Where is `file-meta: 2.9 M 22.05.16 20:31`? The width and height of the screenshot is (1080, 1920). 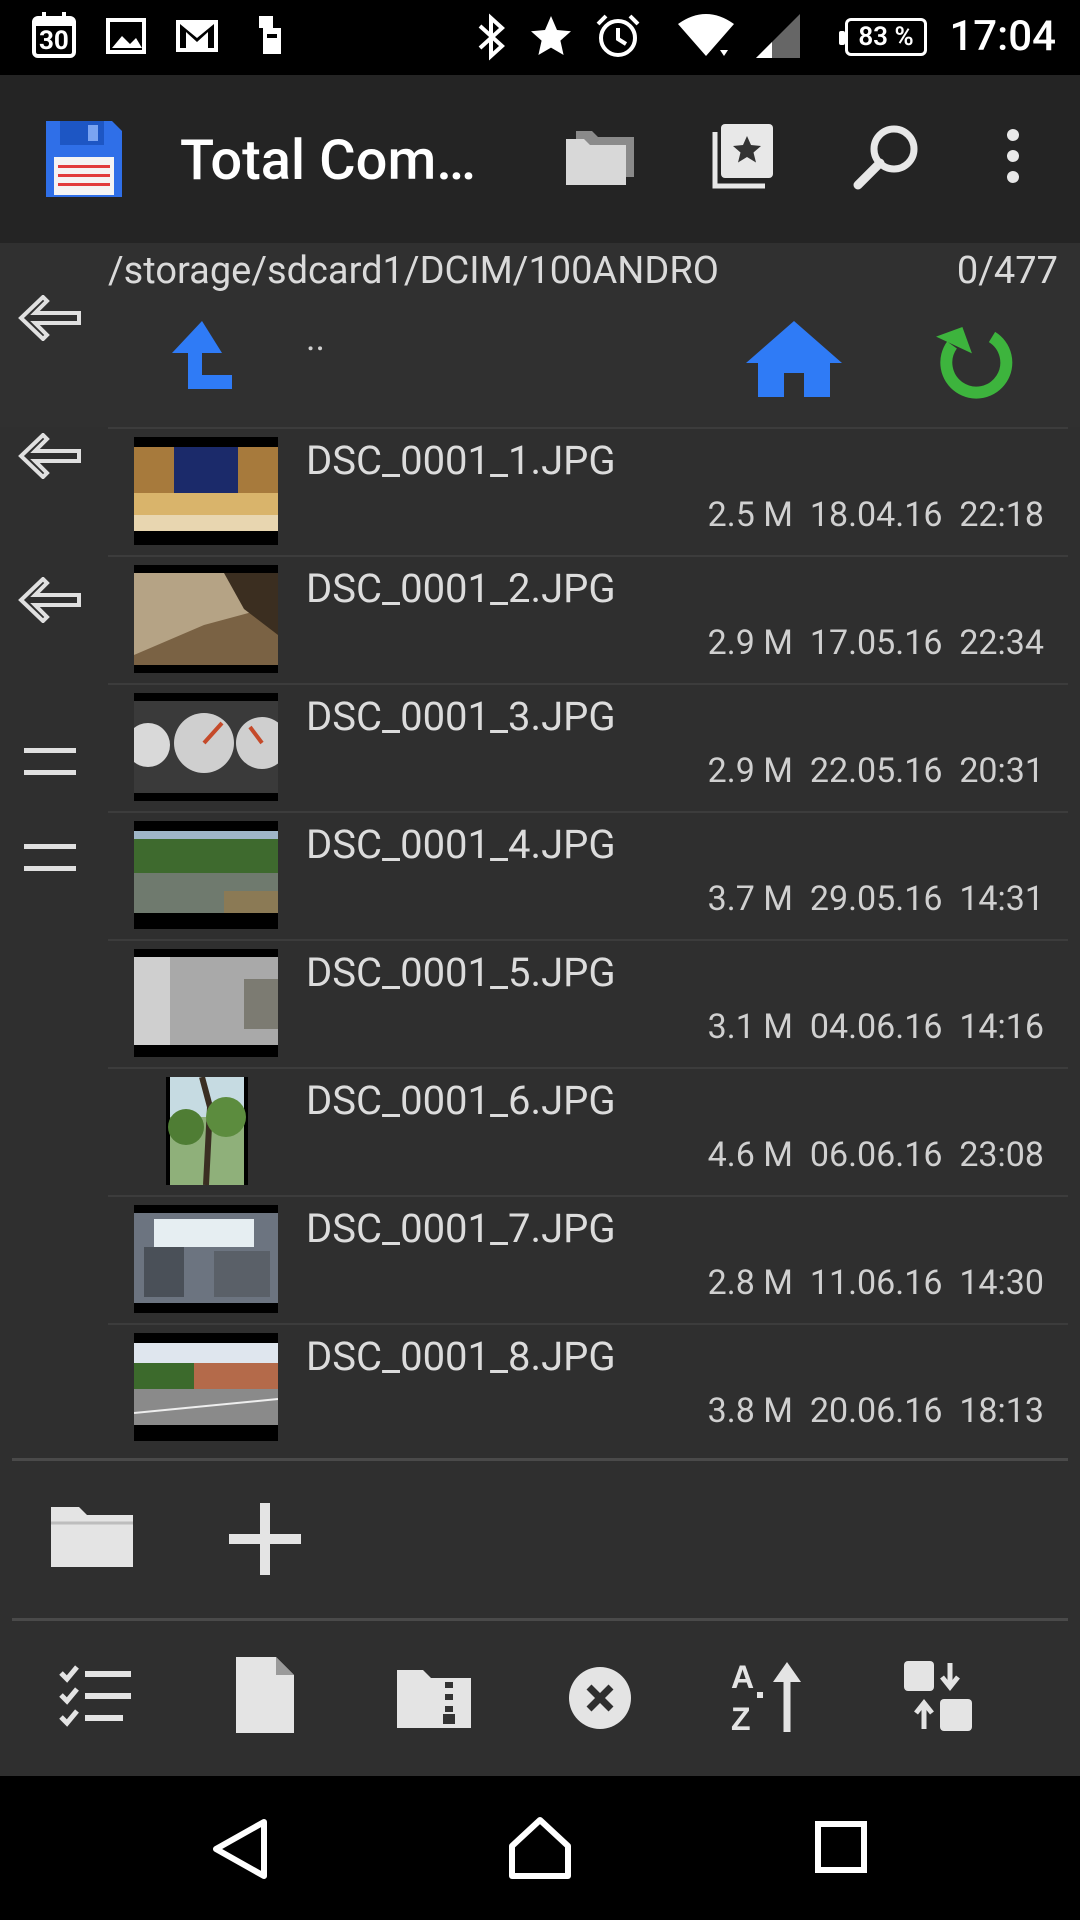
file-meta: 2.9 M 22.05.16 20:31 is located at coordinates (876, 771).